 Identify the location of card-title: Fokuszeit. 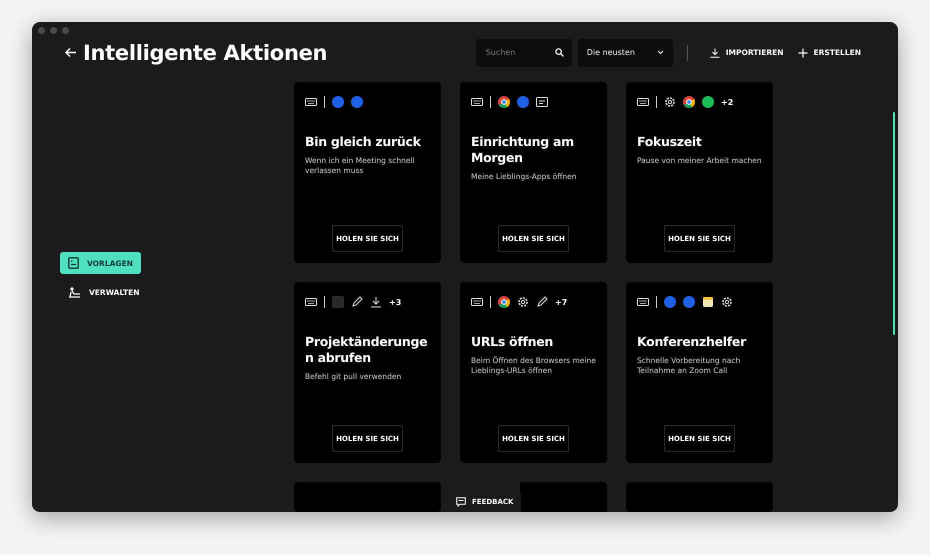
(670, 142).